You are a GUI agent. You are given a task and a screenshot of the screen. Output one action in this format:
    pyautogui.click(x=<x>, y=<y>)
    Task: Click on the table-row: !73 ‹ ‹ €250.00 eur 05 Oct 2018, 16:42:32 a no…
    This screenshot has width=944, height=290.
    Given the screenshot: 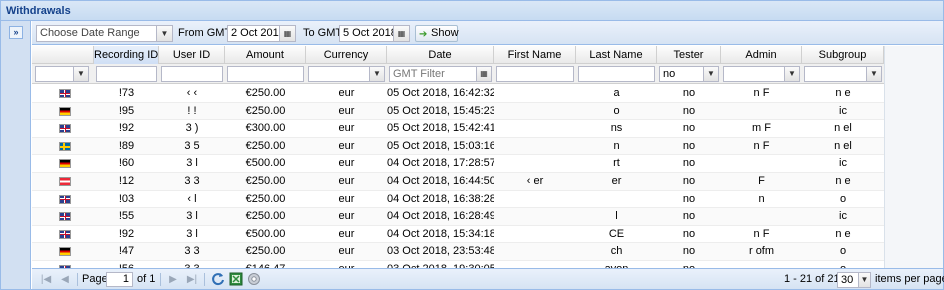 What is the action you would take?
    pyautogui.click(x=458, y=94)
    